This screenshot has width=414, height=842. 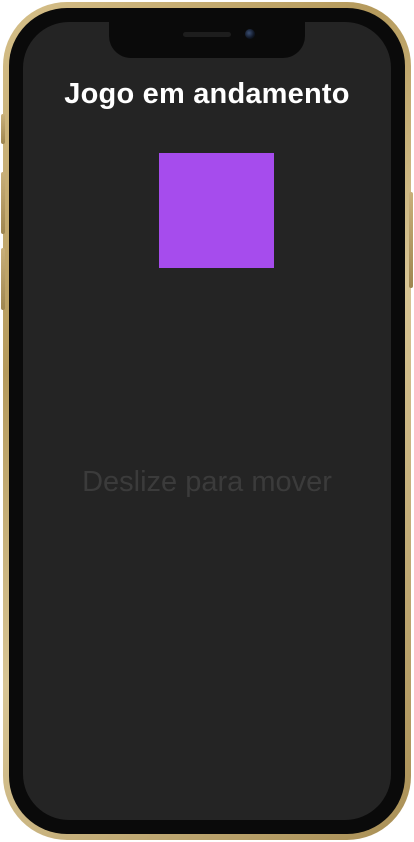 What do you see at coordinates (207, 40) in the screenshot?
I see `notch` at bounding box center [207, 40].